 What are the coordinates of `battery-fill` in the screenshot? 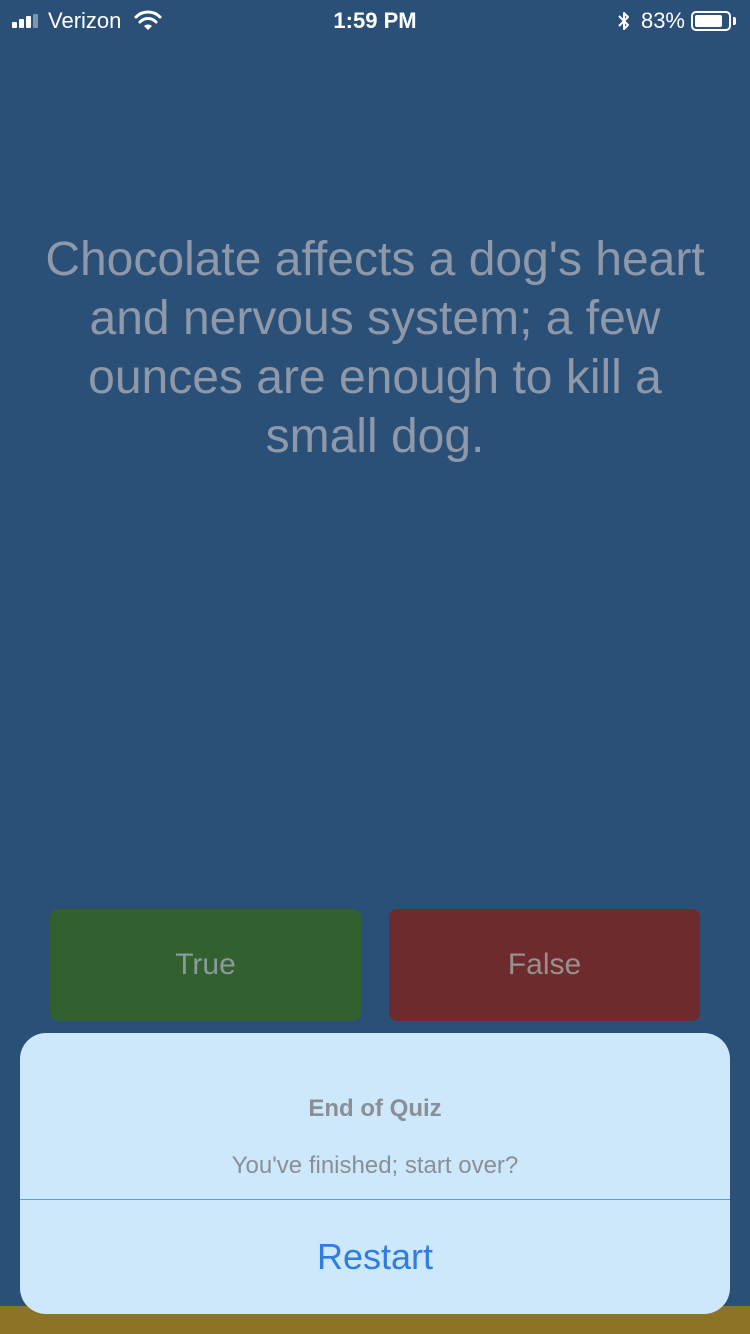 It's located at (708, 21).